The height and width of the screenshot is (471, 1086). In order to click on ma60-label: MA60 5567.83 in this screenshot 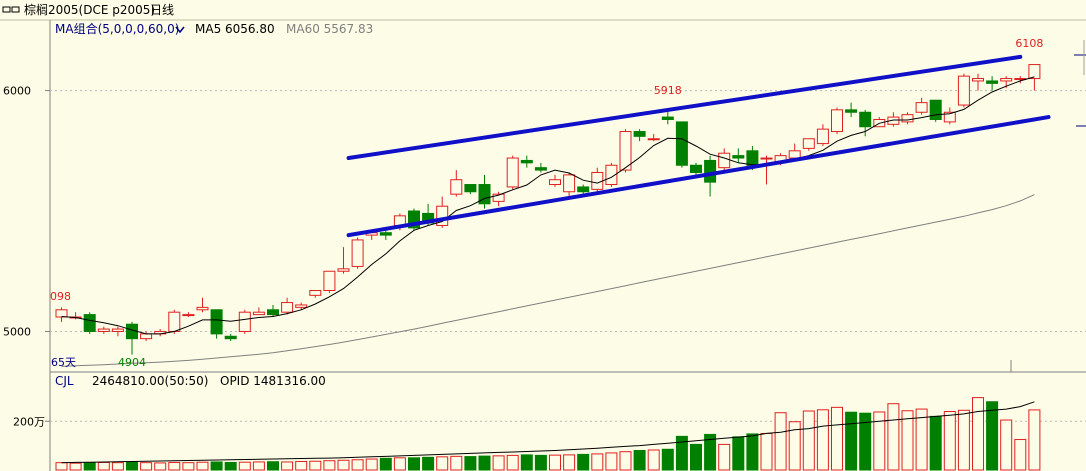, I will do `click(329, 29)`.